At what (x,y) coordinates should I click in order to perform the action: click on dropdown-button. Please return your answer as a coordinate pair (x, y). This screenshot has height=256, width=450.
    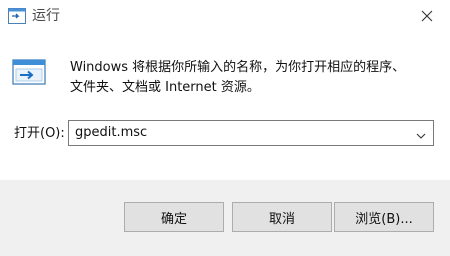
    Looking at the image, I should click on (421, 133).